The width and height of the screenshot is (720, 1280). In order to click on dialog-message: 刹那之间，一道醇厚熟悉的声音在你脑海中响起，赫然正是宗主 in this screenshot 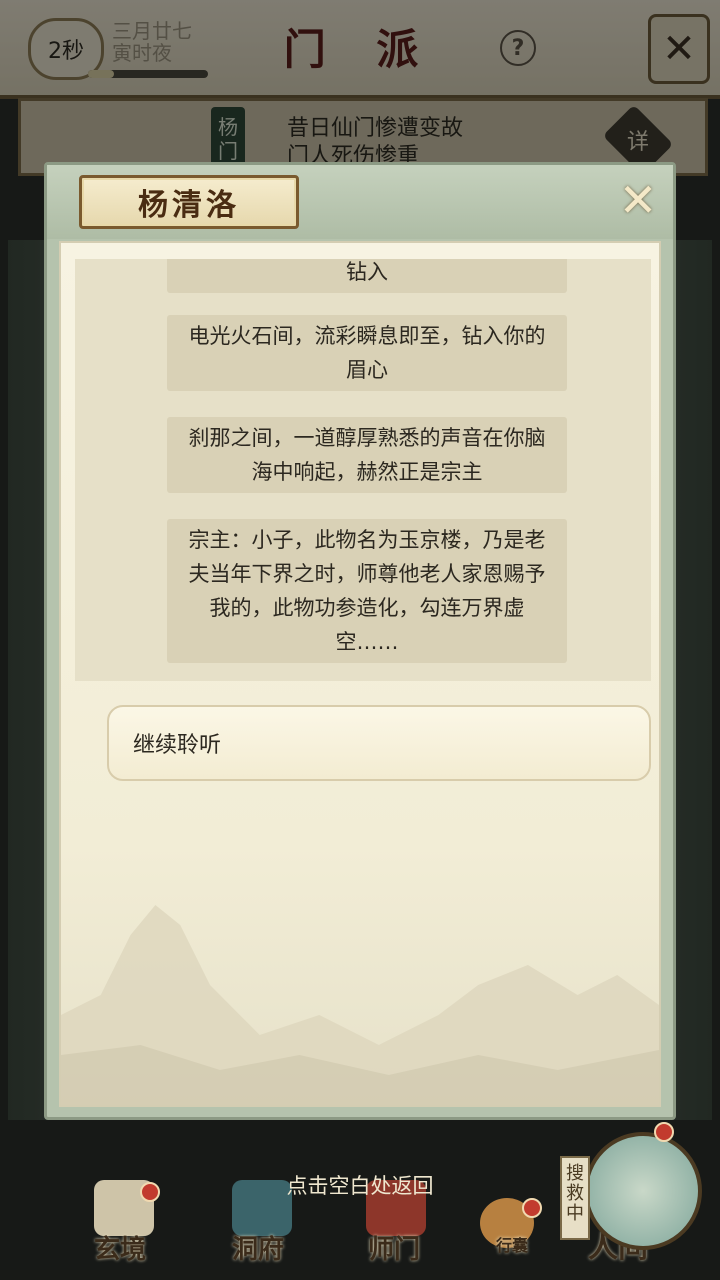, I will do `click(367, 455)`.